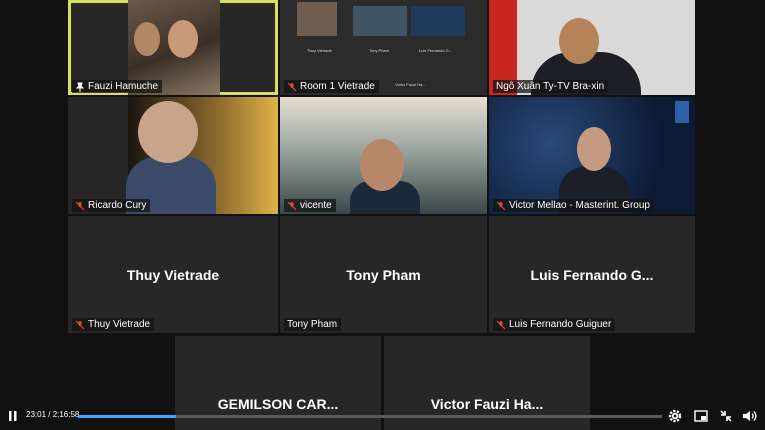 Image resolution: width=765 pixels, height=430 pixels. Describe the element at coordinates (319, 50) in the screenshot. I see `room-thumb-label: Thuy Vietrade` at that location.